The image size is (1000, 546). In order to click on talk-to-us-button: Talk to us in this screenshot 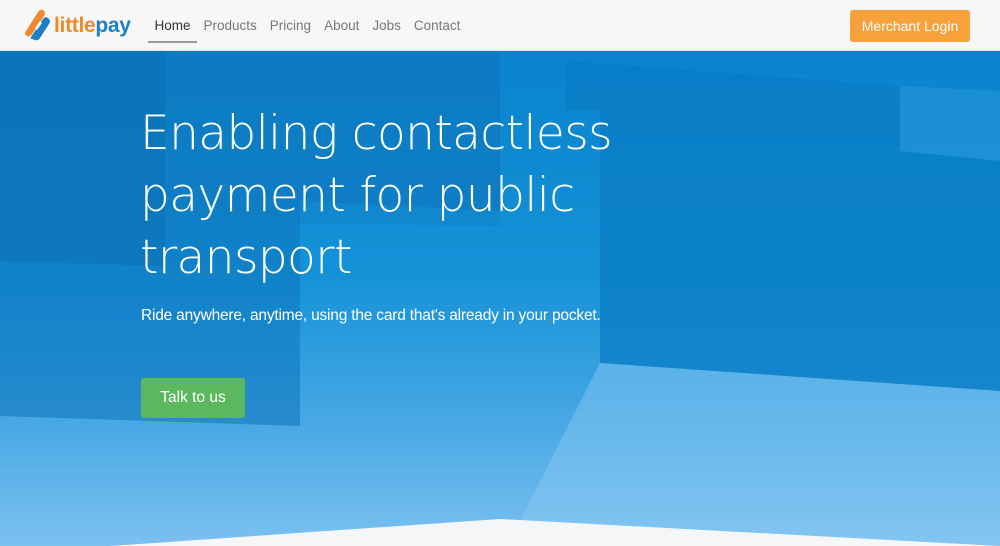, I will do `click(193, 398)`.